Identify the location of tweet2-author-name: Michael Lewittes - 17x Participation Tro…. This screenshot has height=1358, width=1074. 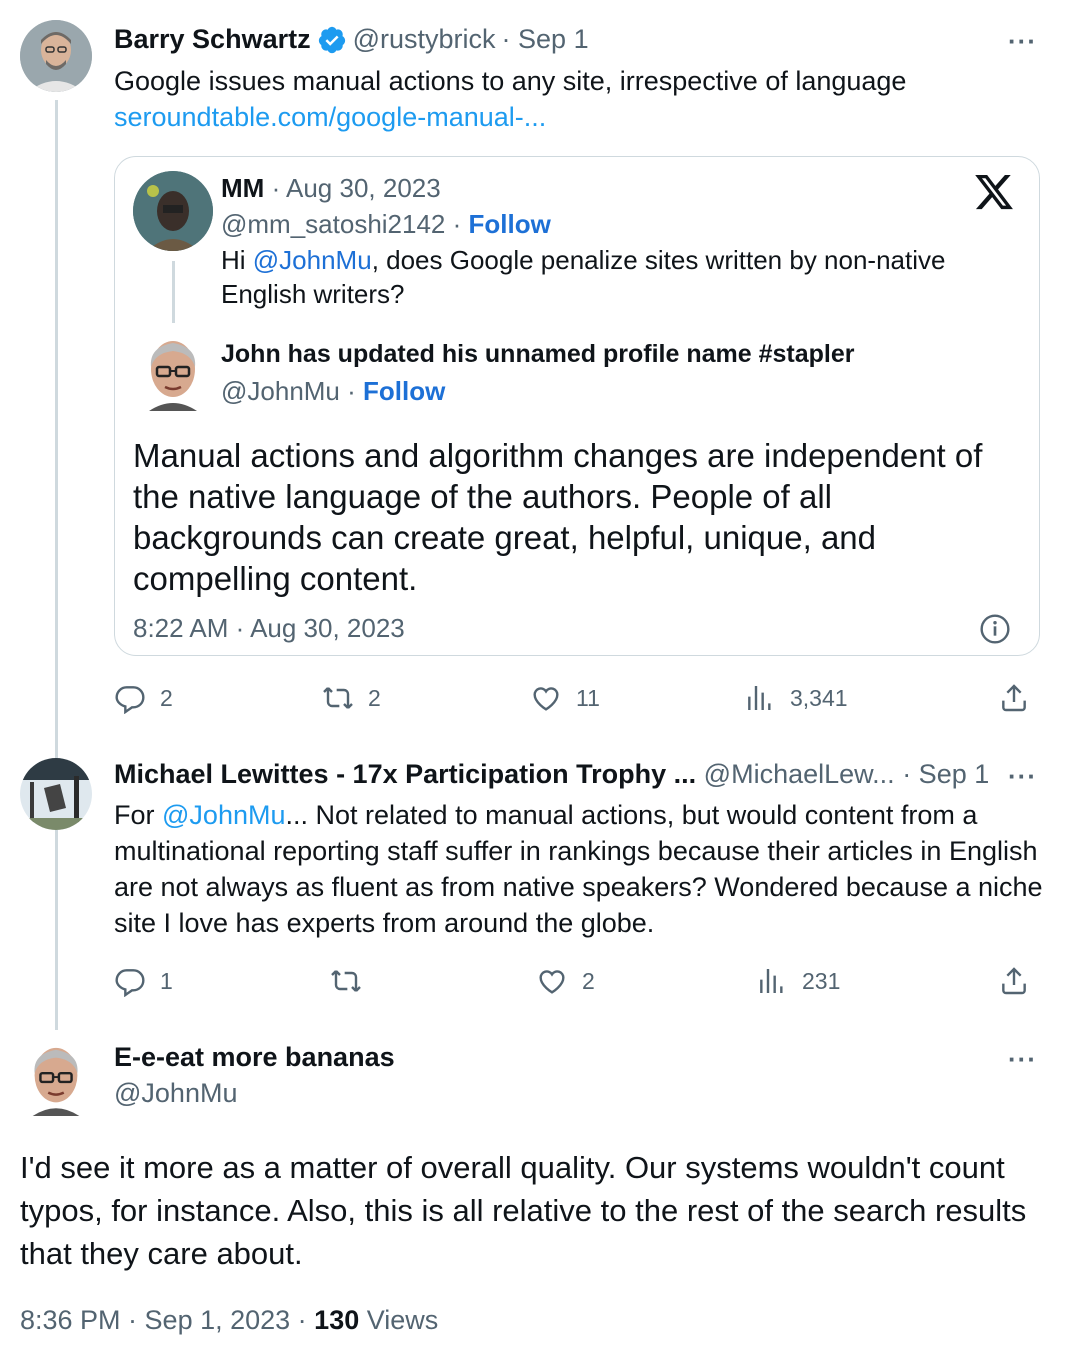
(405, 774).